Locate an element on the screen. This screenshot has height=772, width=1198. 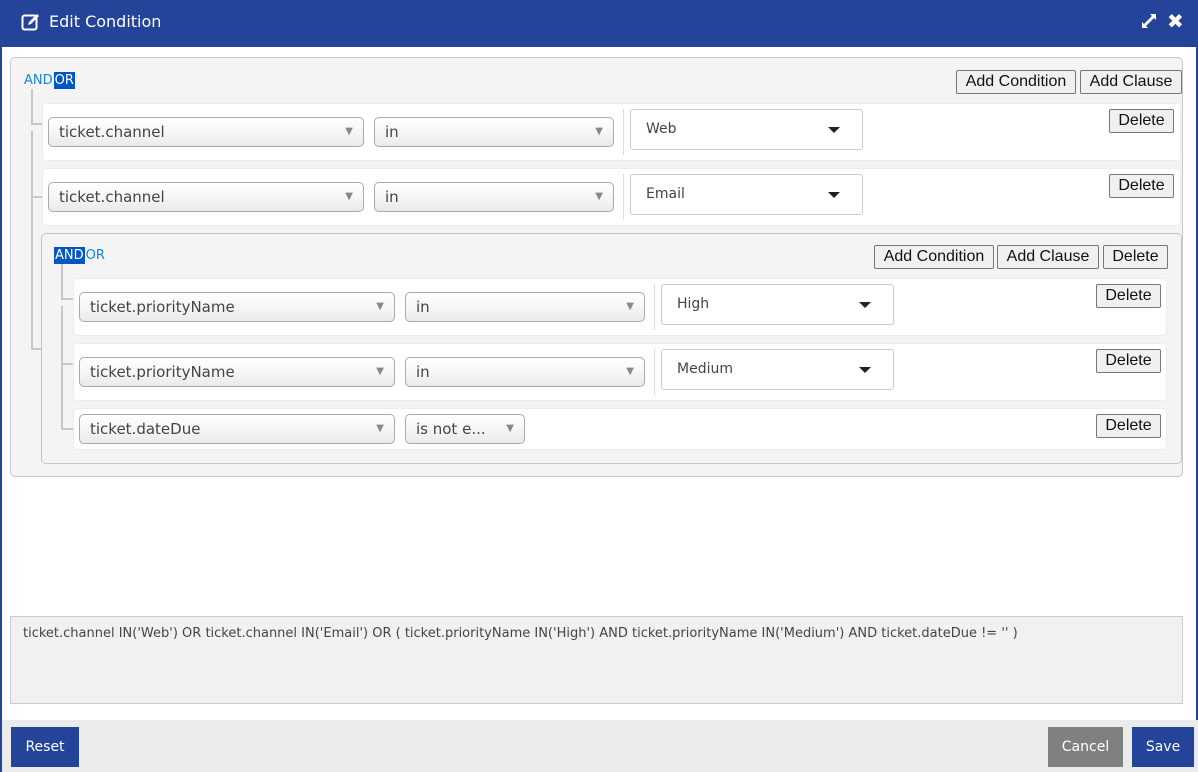
root-operator-and: AND is located at coordinates (38, 80).